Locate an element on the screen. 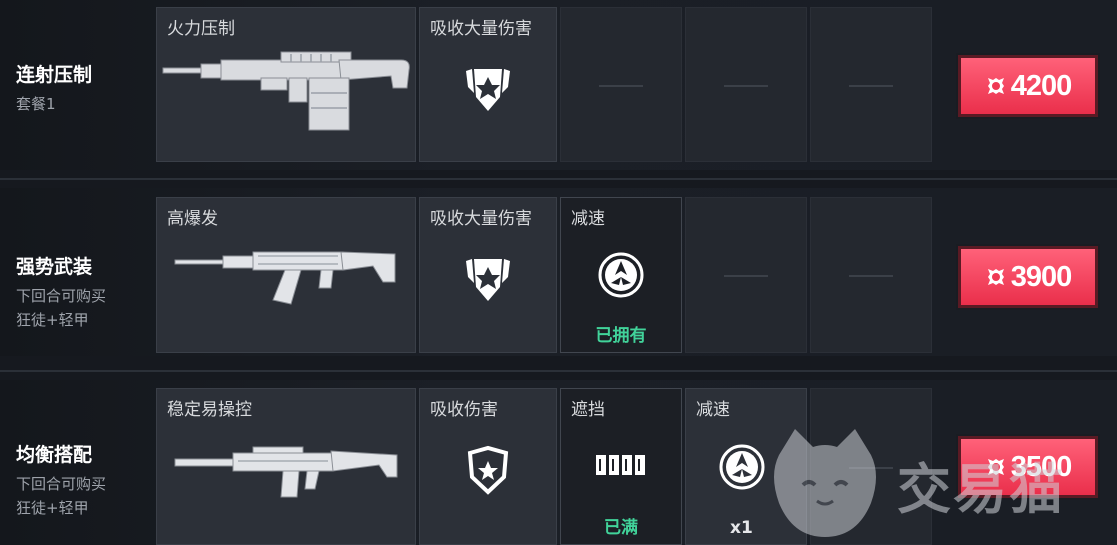 The width and height of the screenshot is (1117, 545). machine-gun-icon is located at coordinates (286, 91).